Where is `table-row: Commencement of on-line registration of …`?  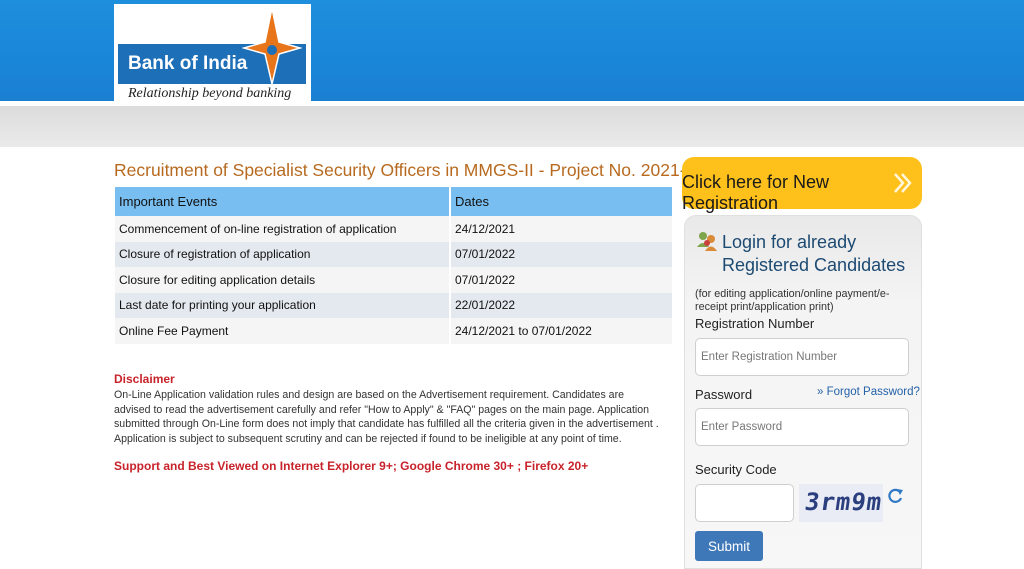 table-row: Commencement of on-line registration of … is located at coordinates (394, 229).